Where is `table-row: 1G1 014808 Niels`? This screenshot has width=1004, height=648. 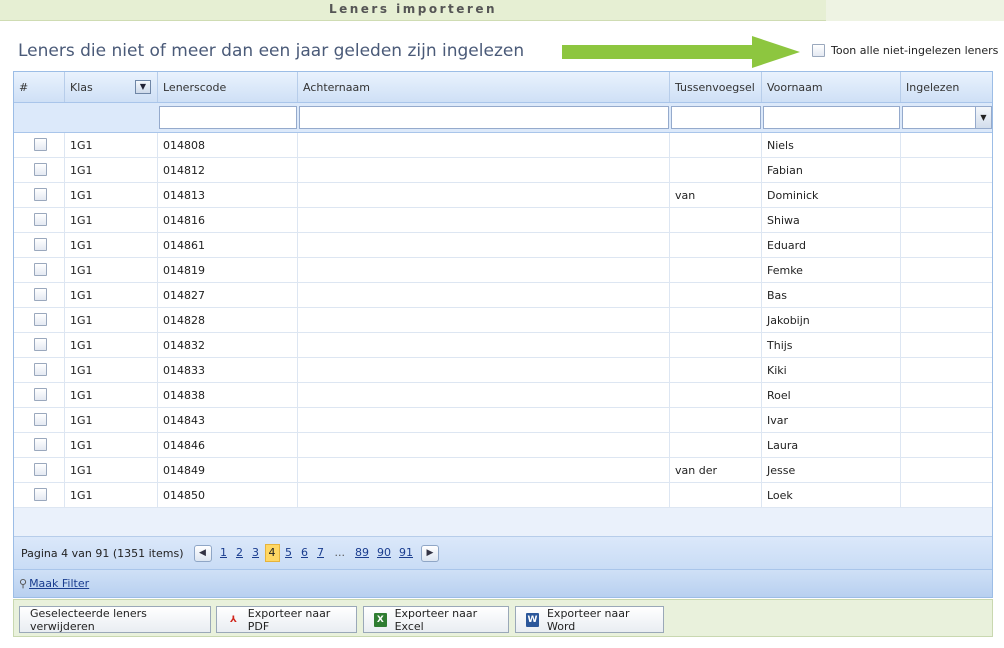 table-row: 1G1 014808 Niels is located at coordinates (503, 145).